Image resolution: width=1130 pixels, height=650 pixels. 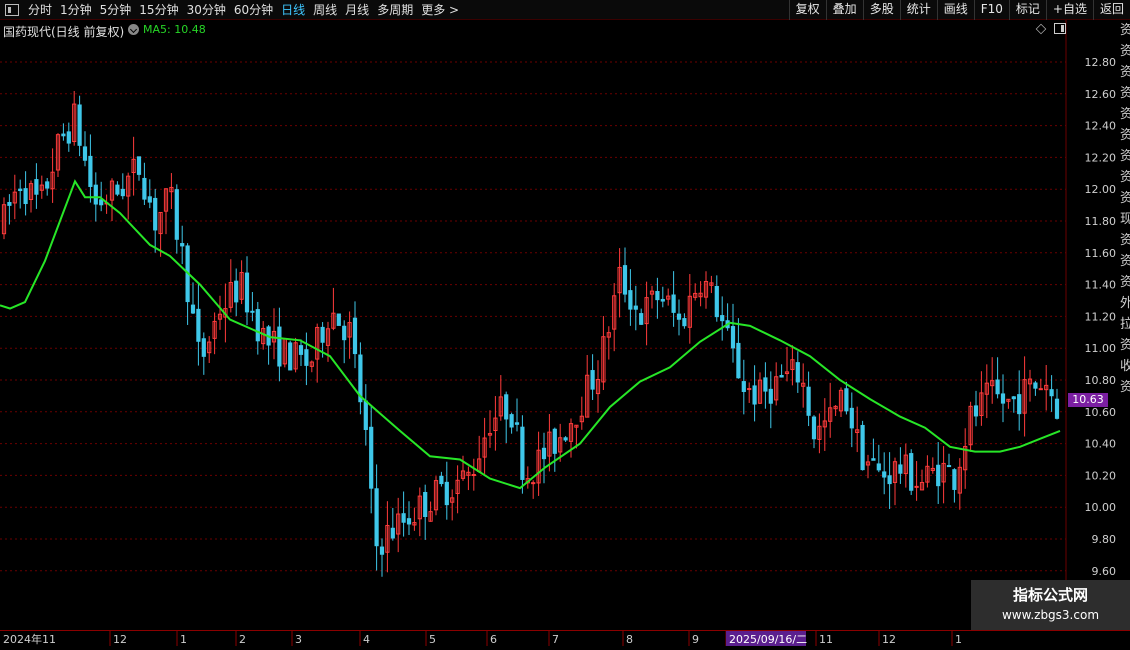 I want to click on y-tick-label: 10.40, so click(x=1101, y=444).